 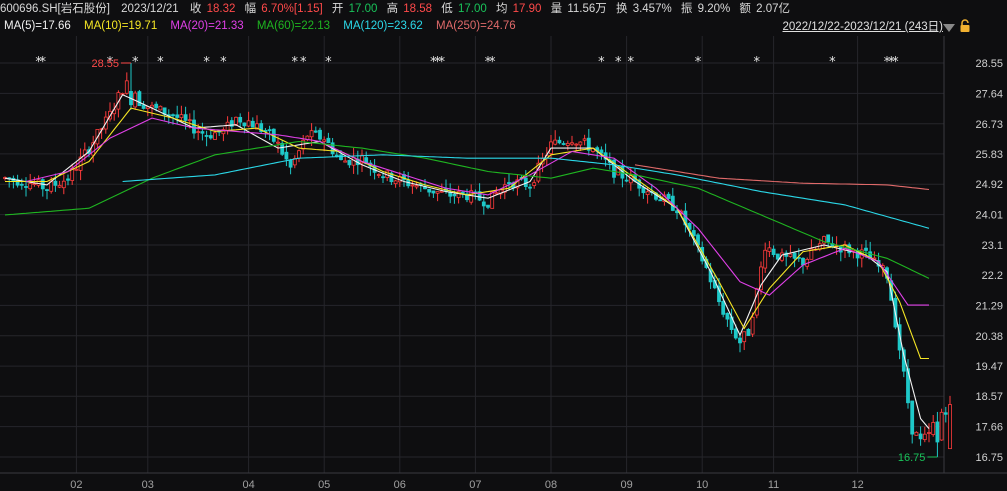 I want to click on y-tick-label: 19.47, so click(x=989, y=367).